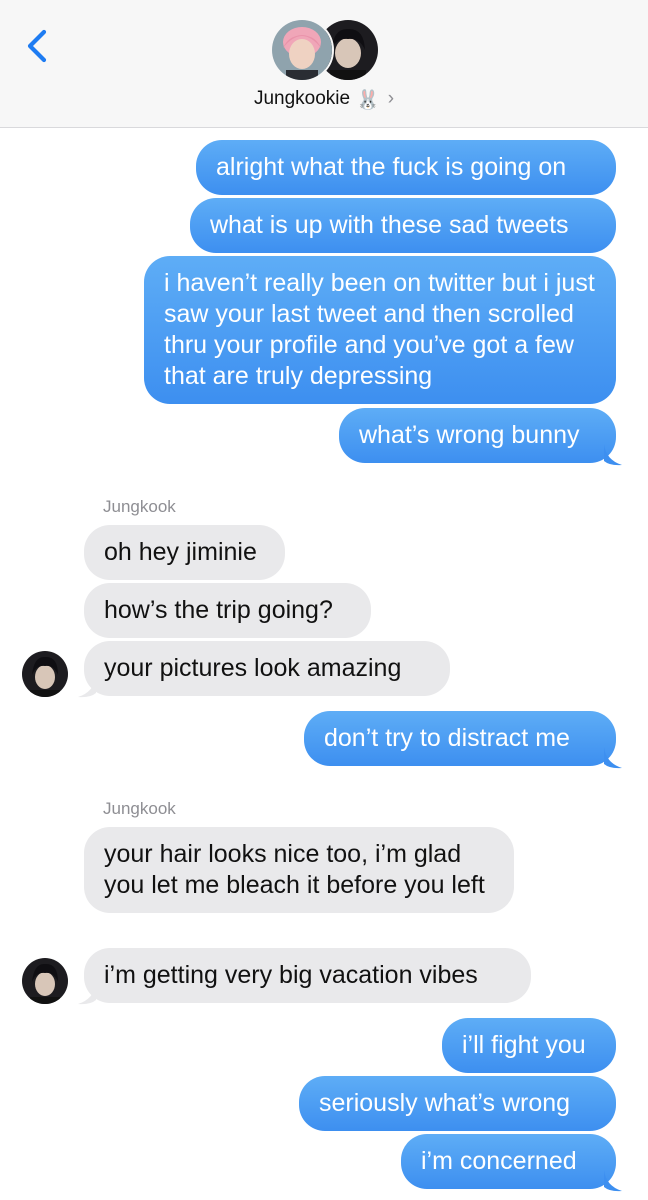 This screenshot has width=648, height=1200. What do you see at coordinates (406, 167) in the screenshot?
I see `outgoing-message: alright what the fuck is going on` at bounding box center [406, 167].